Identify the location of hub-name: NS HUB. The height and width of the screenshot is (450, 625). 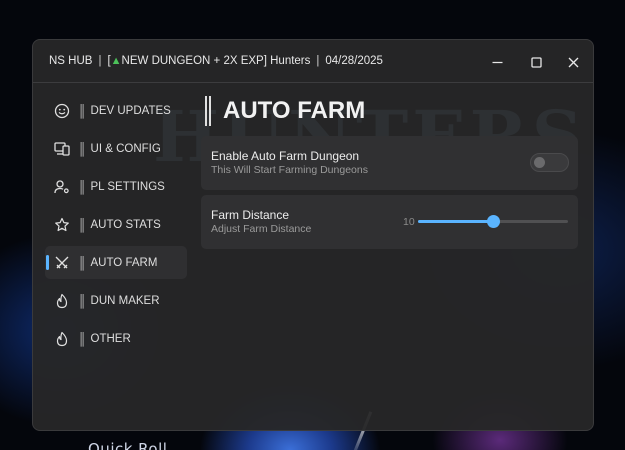
(71, 61).